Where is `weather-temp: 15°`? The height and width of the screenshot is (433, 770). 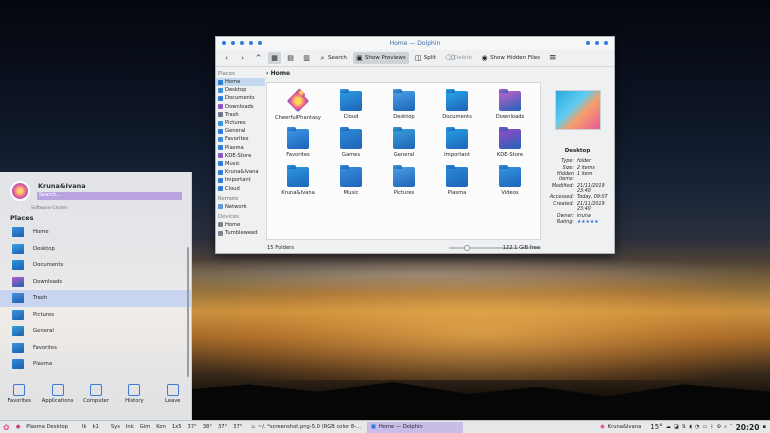 weather-temp: 15° is located at coordinates (656, 427).